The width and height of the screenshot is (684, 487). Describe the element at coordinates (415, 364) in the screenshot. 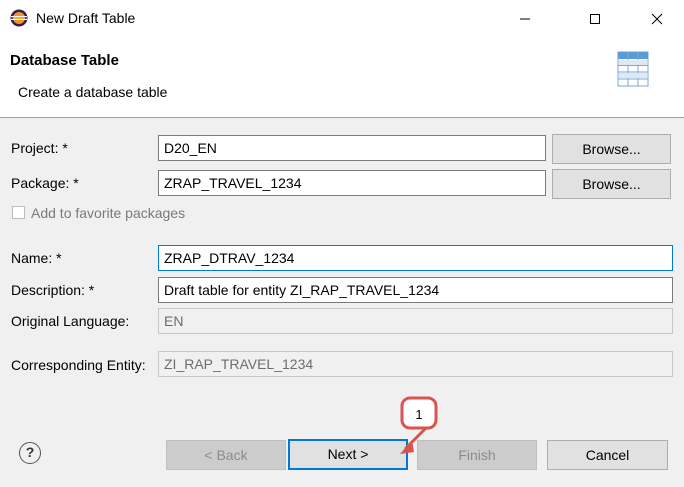

I see `corresponding-entity-field: ZI_RAP_TRAVEL_1234` at that location.